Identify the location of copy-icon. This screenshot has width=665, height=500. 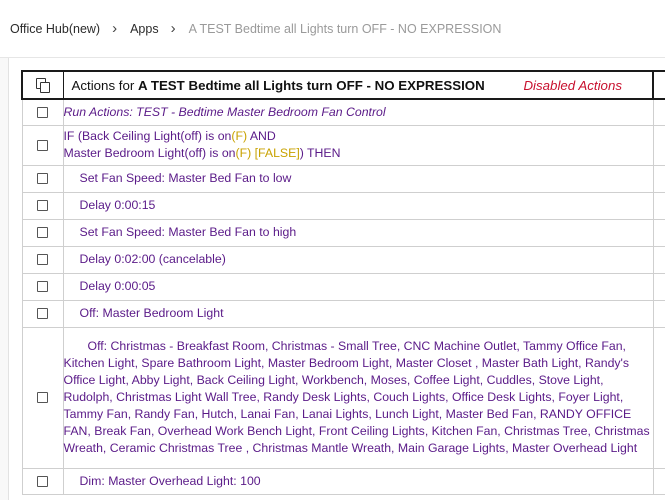
(42, 86).